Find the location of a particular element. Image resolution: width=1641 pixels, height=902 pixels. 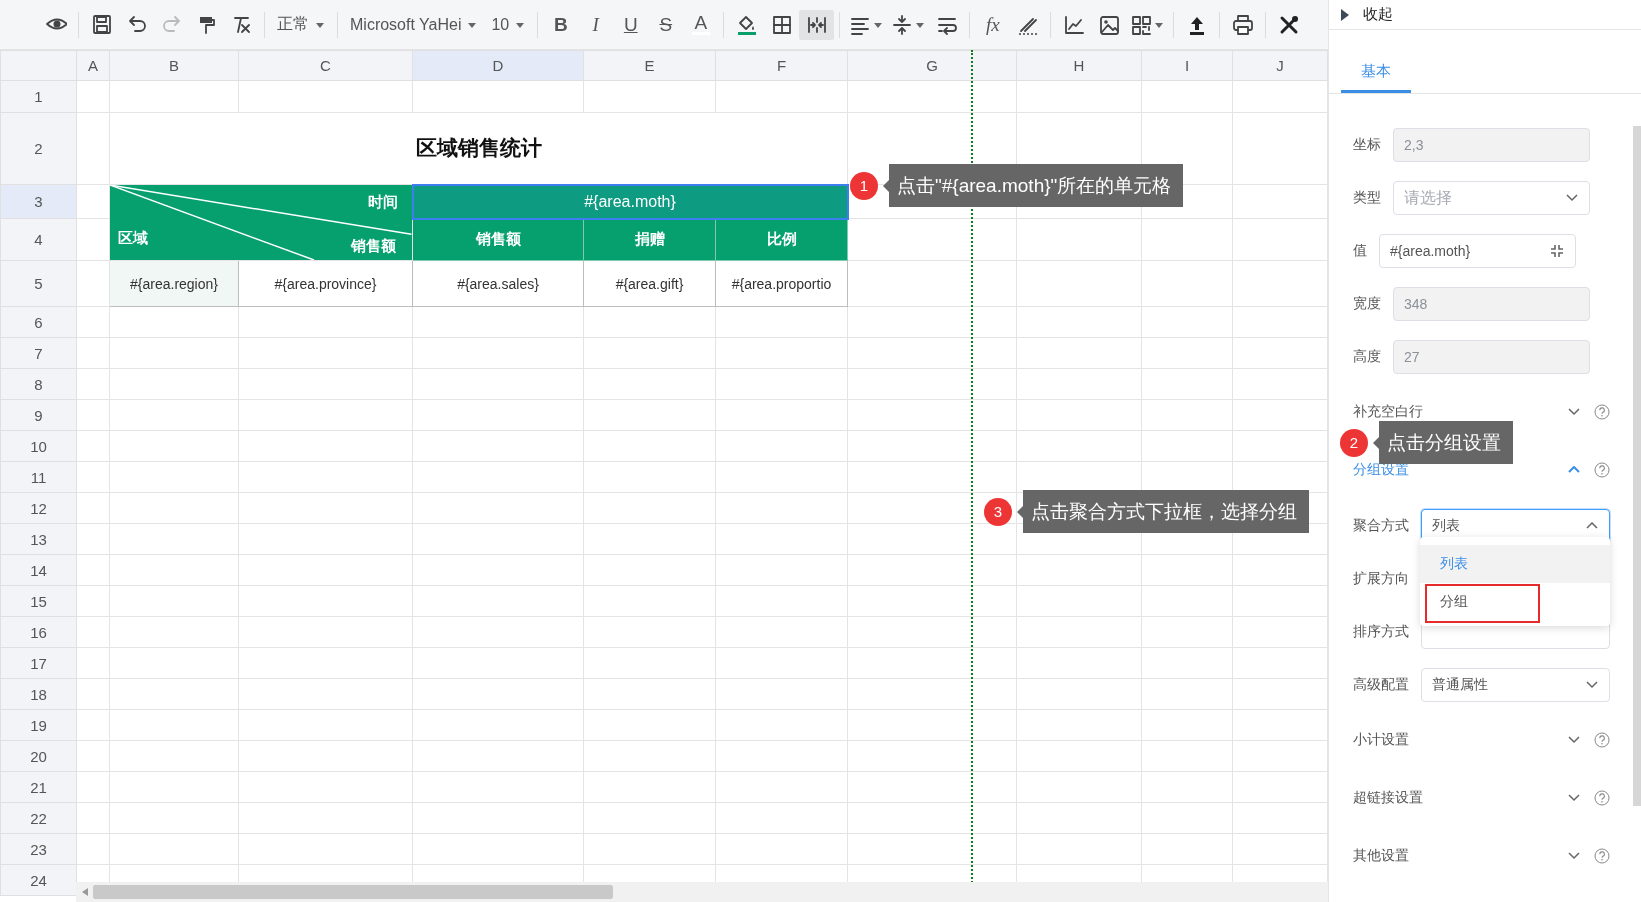

header-label: 区域 is located at coordinates (133, 238).